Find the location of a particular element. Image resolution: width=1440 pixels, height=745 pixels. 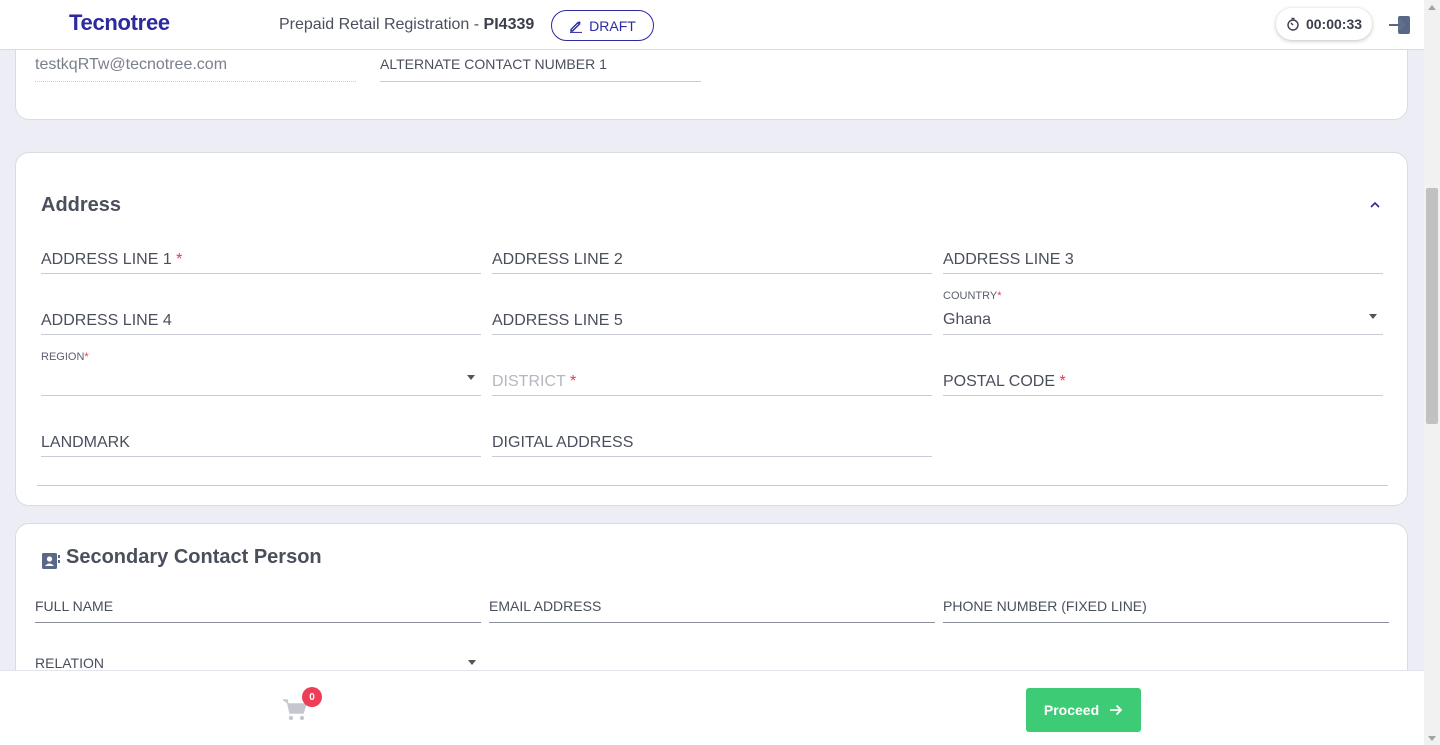

contact-card-icon is located at coordinates (51, 561).